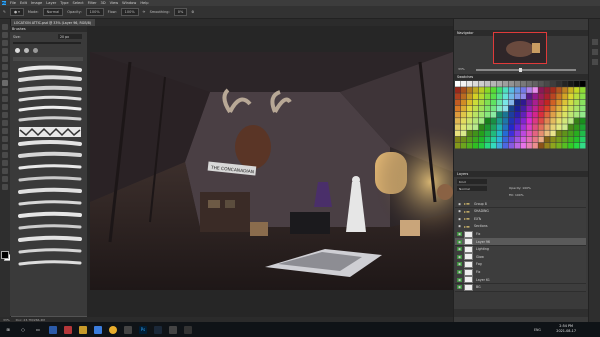 This screenshot has height=337, width=600. What do you see at coordinates (6, 320) in the screenshot?
I see `status-zoom: 33%` at bounding box center [6, 320].